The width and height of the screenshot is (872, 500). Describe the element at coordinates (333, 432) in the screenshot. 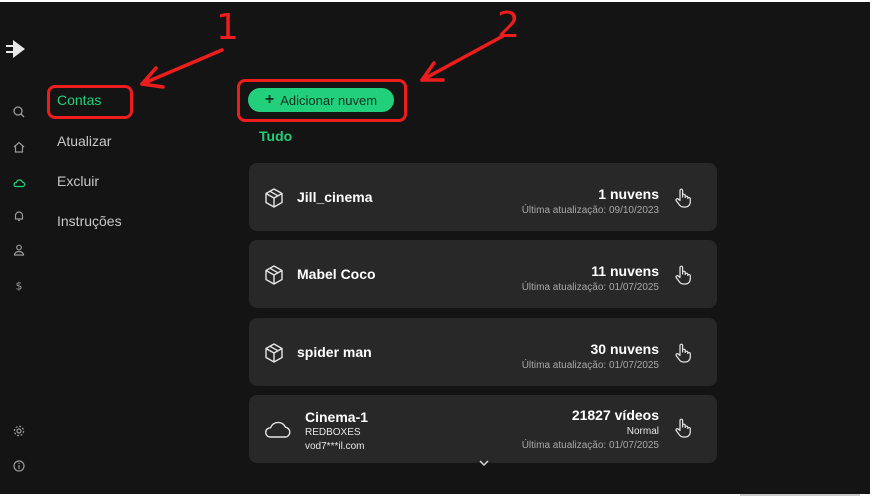

I see `cloud-provider: REDBOXES` at that location.